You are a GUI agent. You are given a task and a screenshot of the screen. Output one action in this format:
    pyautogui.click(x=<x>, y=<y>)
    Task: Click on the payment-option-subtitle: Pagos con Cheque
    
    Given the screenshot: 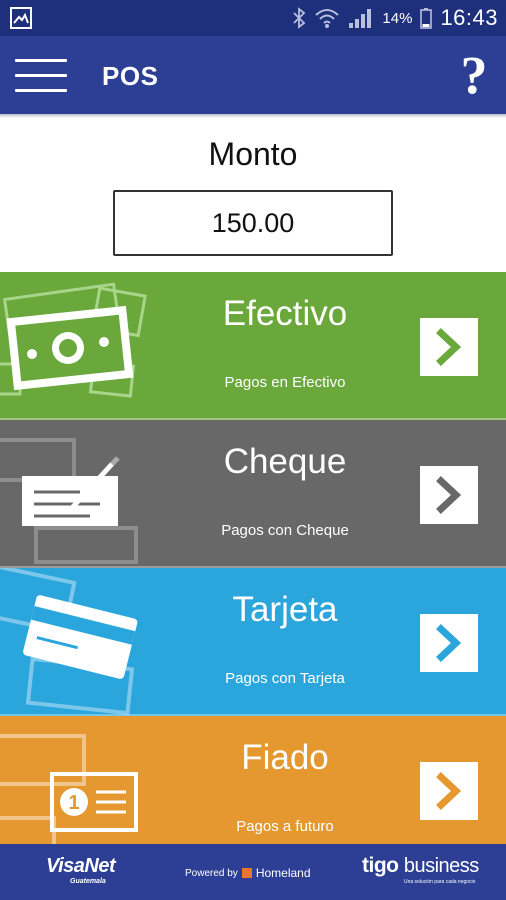 What is the action you would take?
    pyautogui.click(x=285, y=530)
    